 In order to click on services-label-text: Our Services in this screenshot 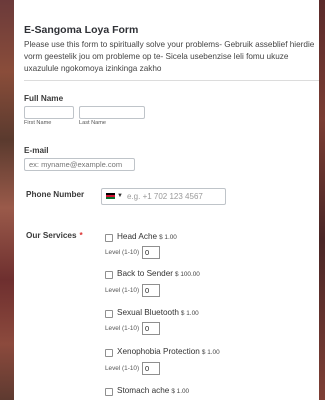, I will do `click(51, 235)`.